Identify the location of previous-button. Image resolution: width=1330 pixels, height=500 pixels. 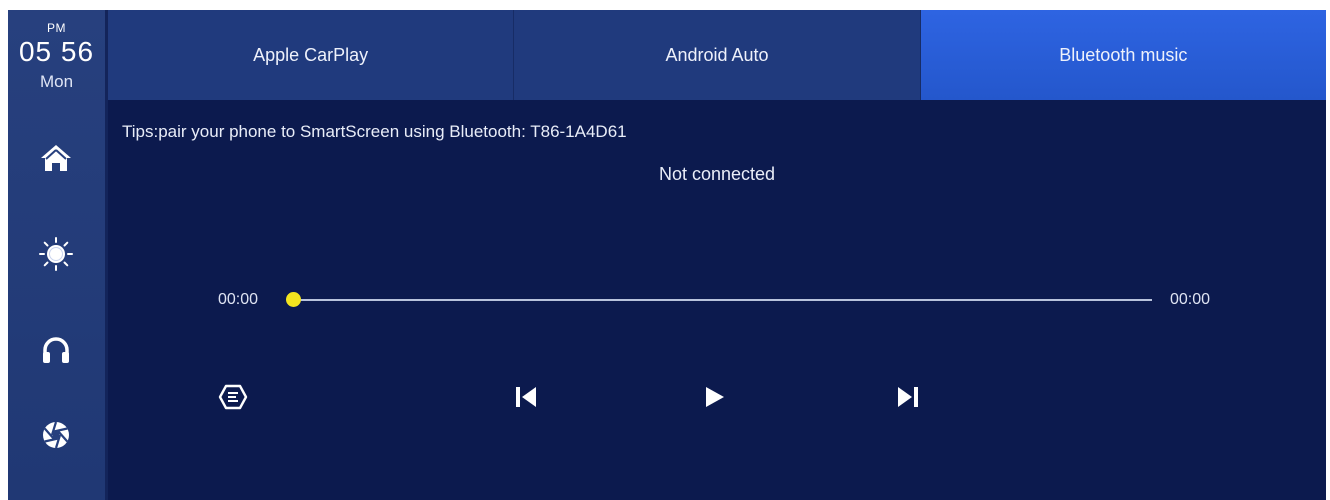
(526, 397).